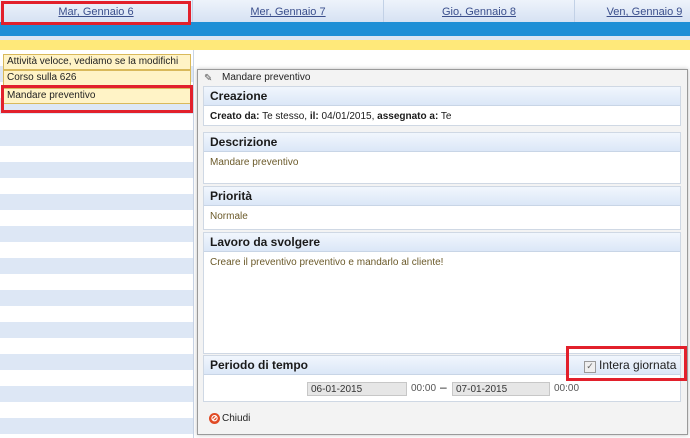 The height and width of the screenshot is (438, 690). What do you see at coordinates (288, 11) in the screenshot?
I see `day-header-wed: Mer, Gennaio 7` at bounding box center [288, 11].